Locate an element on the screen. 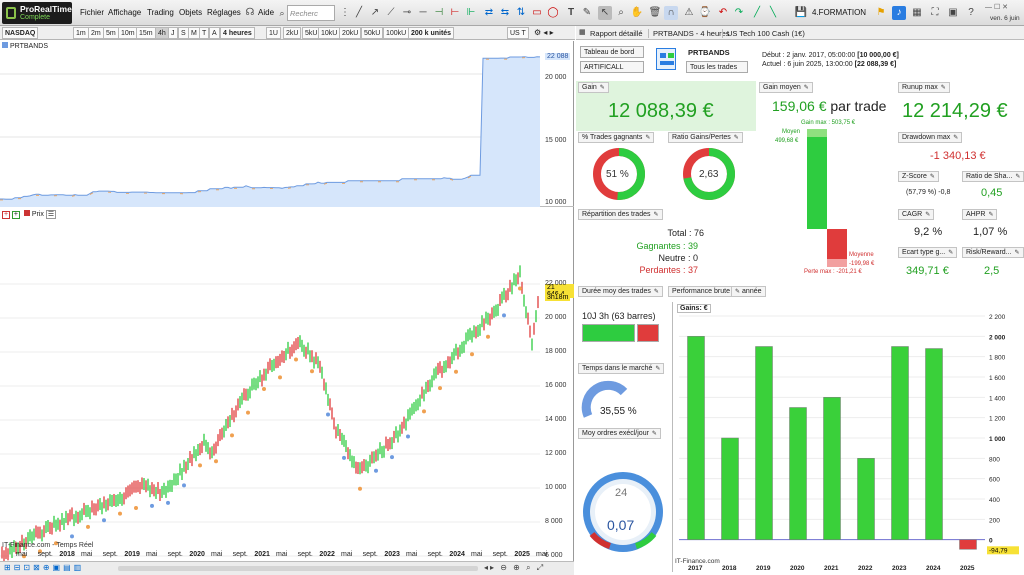 The image size is (1024, 575). gain-label: Gain ✎ is located at coordinates (593, 87).